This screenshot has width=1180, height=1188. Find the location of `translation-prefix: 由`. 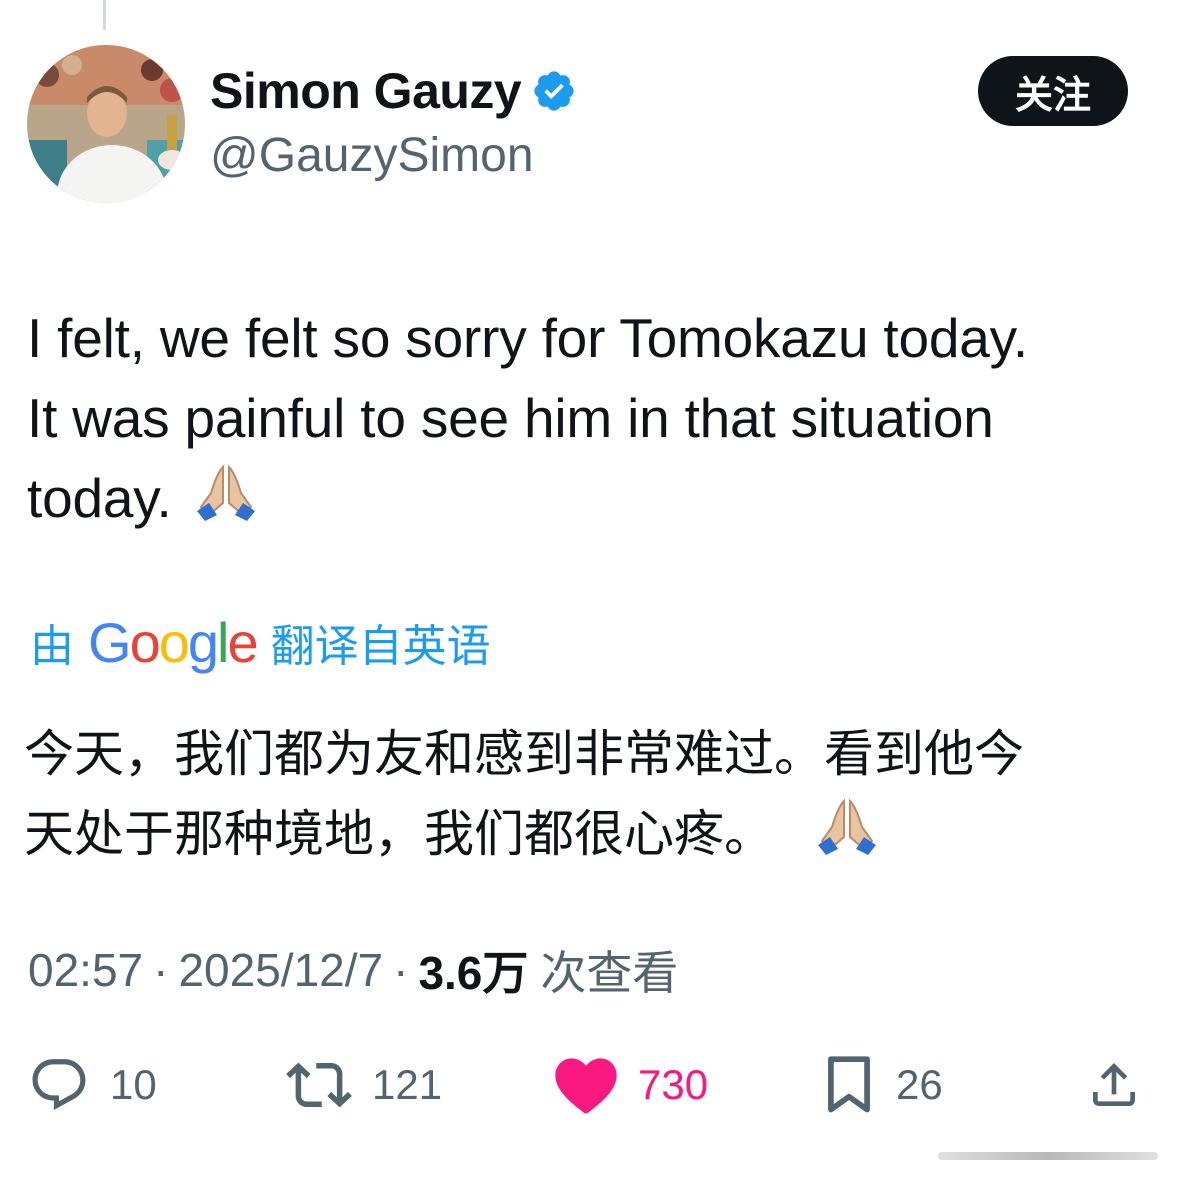

translation-prefix: 由 is located at coordinates (52, 646).